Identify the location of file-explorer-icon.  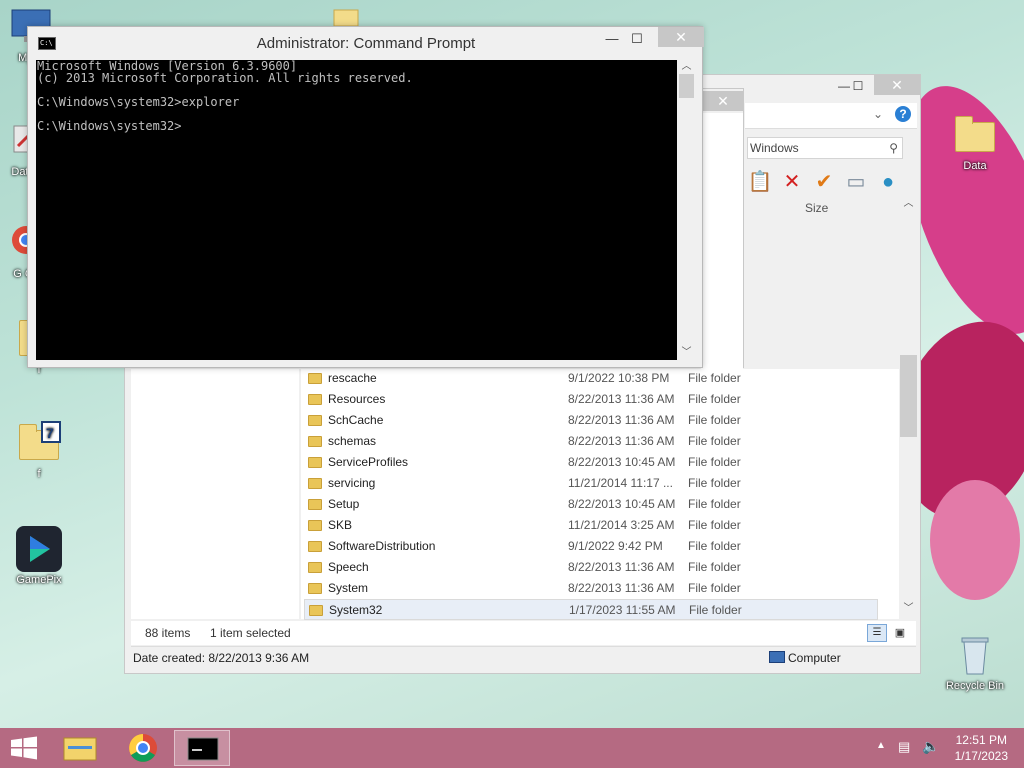
(80, 749).